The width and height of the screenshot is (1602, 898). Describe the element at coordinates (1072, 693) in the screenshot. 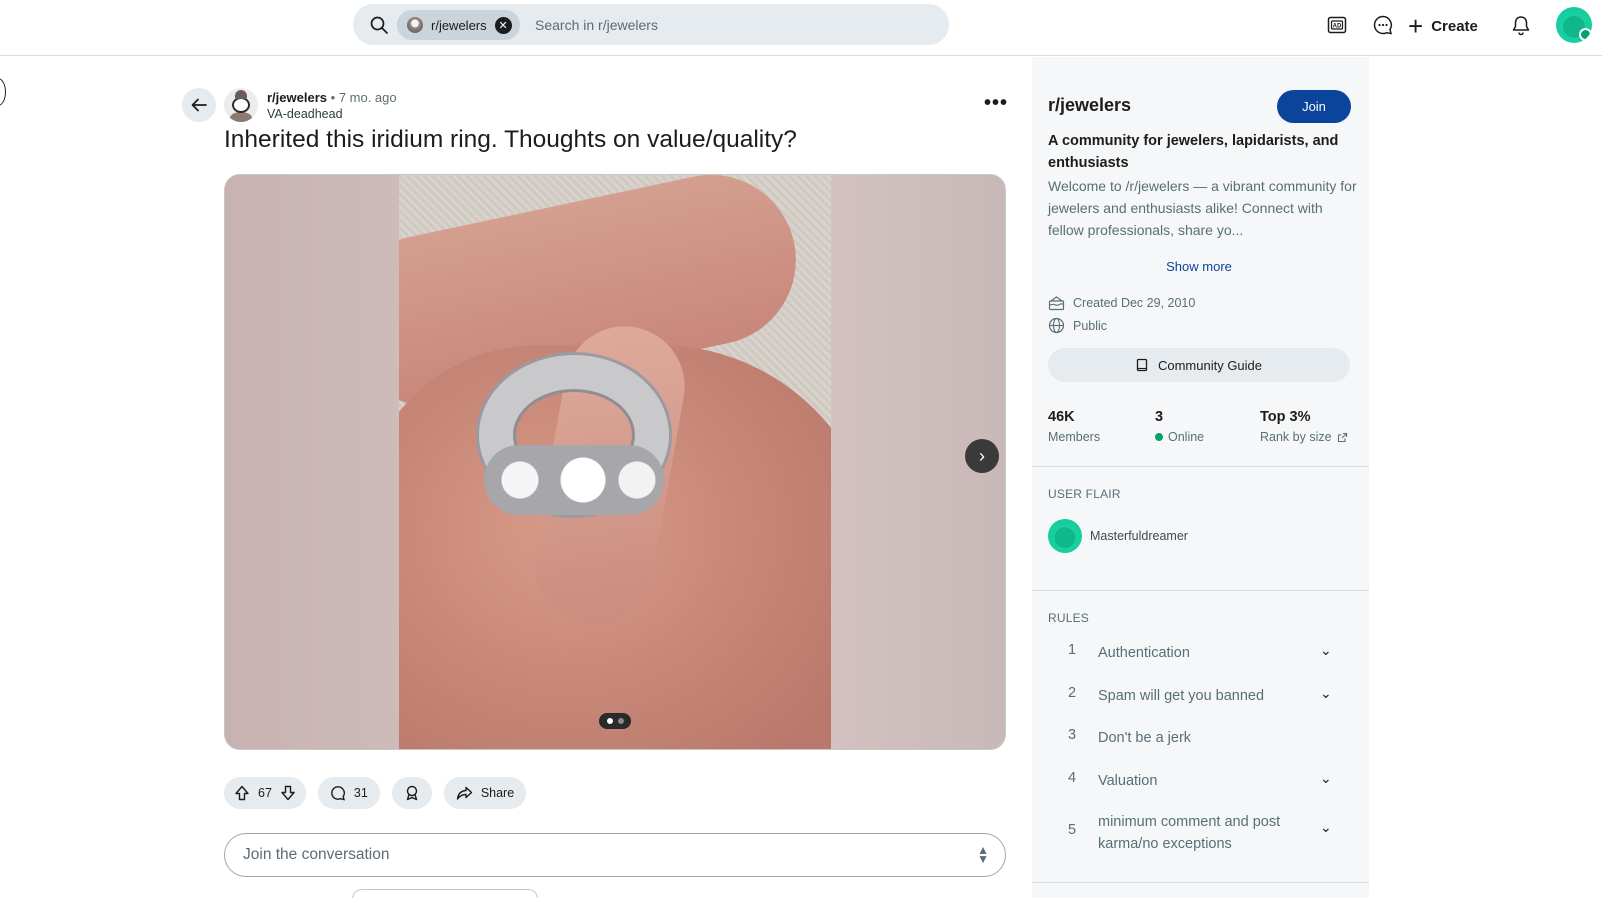

I see `rule-number: 2` at that location.